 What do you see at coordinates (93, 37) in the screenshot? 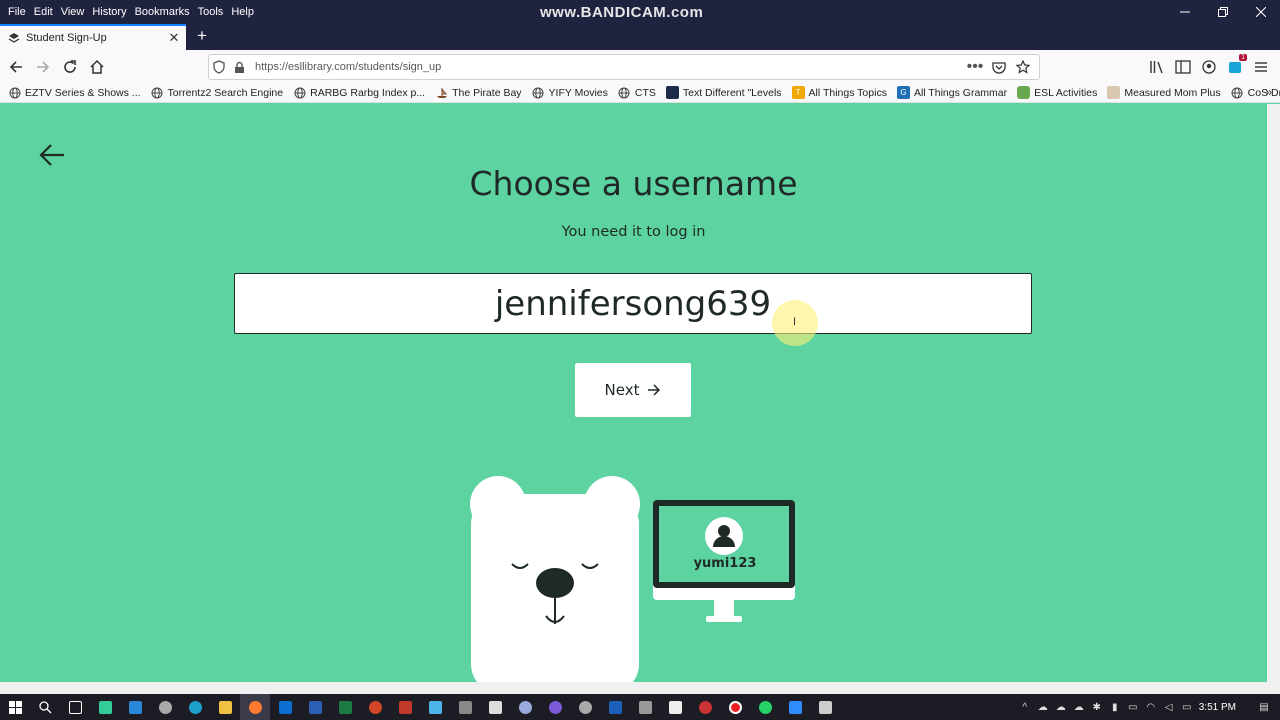
I see `tab-student-sign-up: Student Sign-Up ✕` at bounding box center [93, 37].